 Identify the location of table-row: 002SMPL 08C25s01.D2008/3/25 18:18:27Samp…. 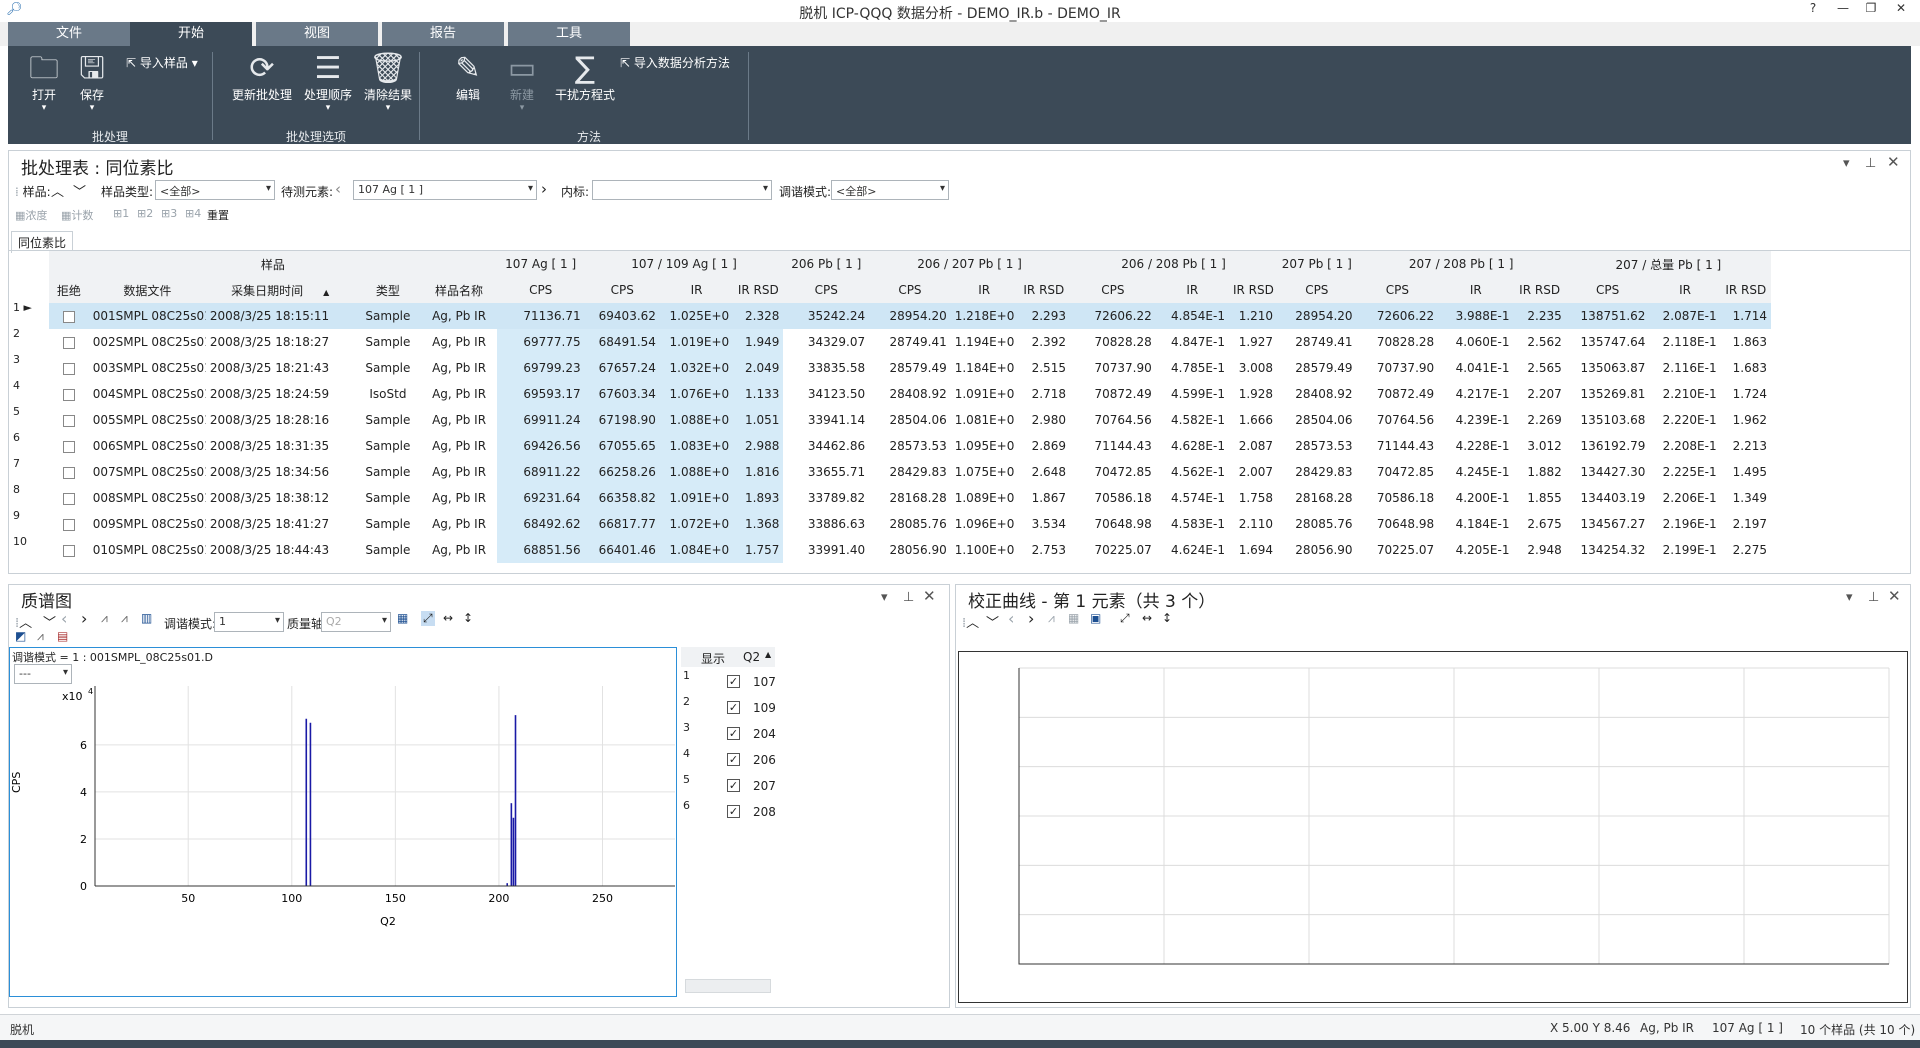
(910, 342).